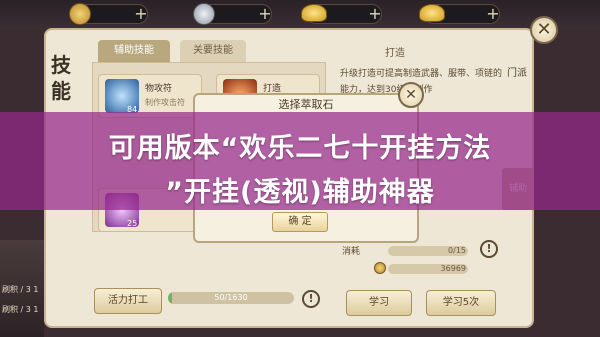 This screenshot has width=600, height=337. Describe the element at coordinates (300, 222) in the screenshot. I see `confirm-button: 确 定` at that location.